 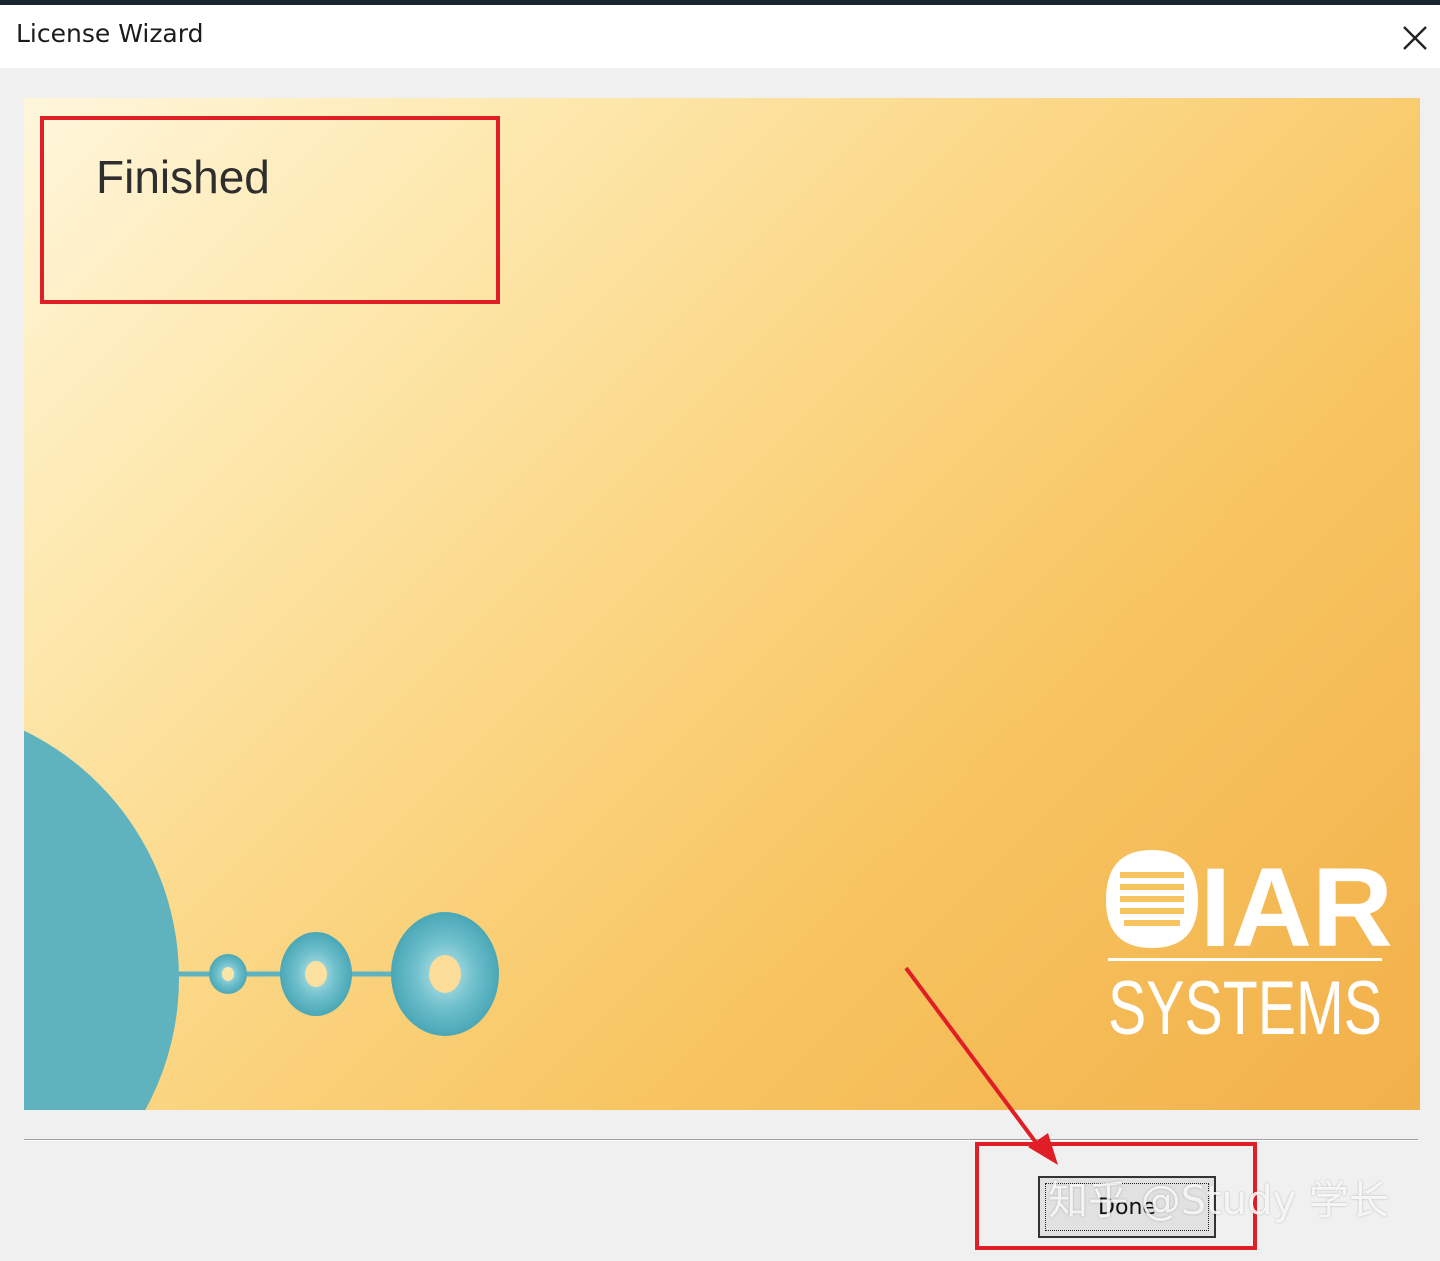 I want to click on done-button: Done, so click(x=1127, y=1207).